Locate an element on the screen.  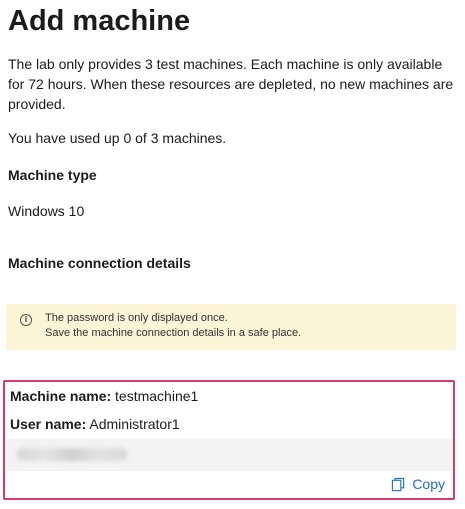
user-name-label: User name: is located at coordinates (48, 424).